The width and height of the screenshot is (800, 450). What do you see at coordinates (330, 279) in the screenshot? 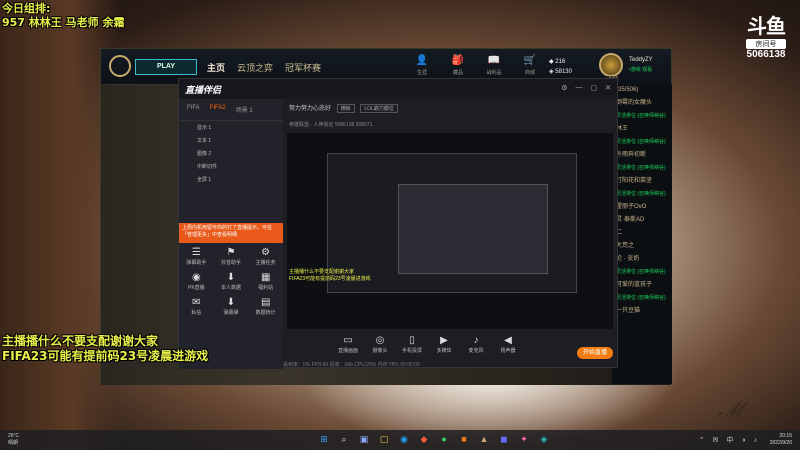
I see `preview-caption-2: FIFA23可能有提前码23号凌晨进游戏` at bounding box center [330, 279].